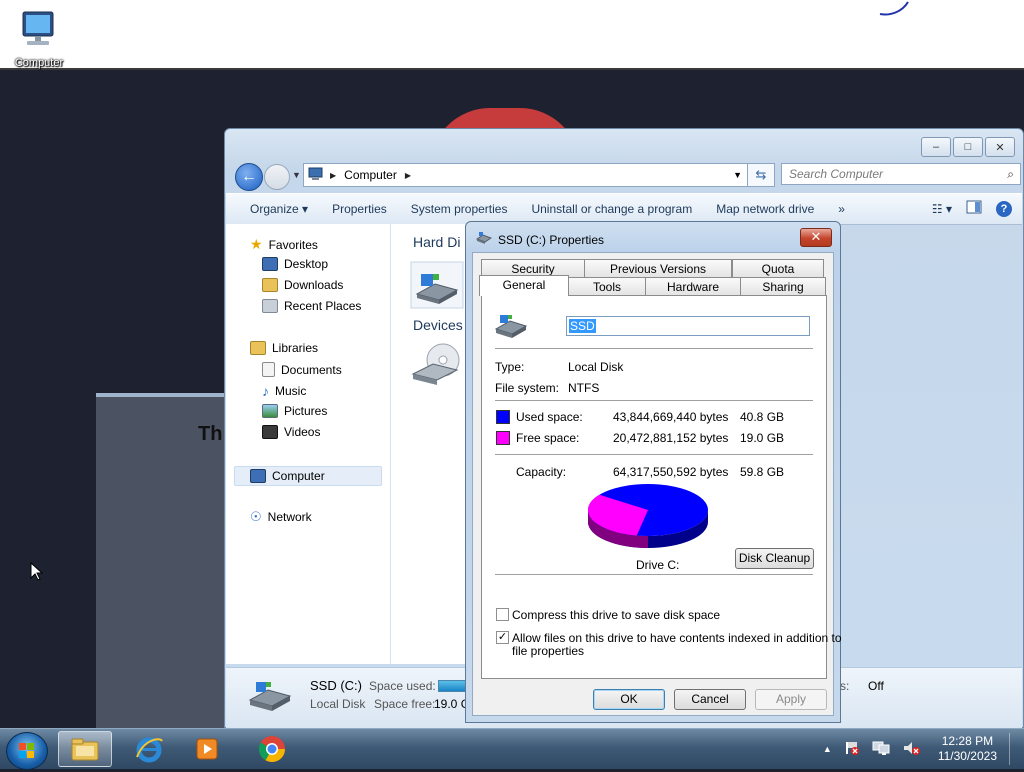  What do you see at coordinates (306, 411) in the screenshot?
I see `nav-pictures-label: Pictures` at bounding box center [306, 411].